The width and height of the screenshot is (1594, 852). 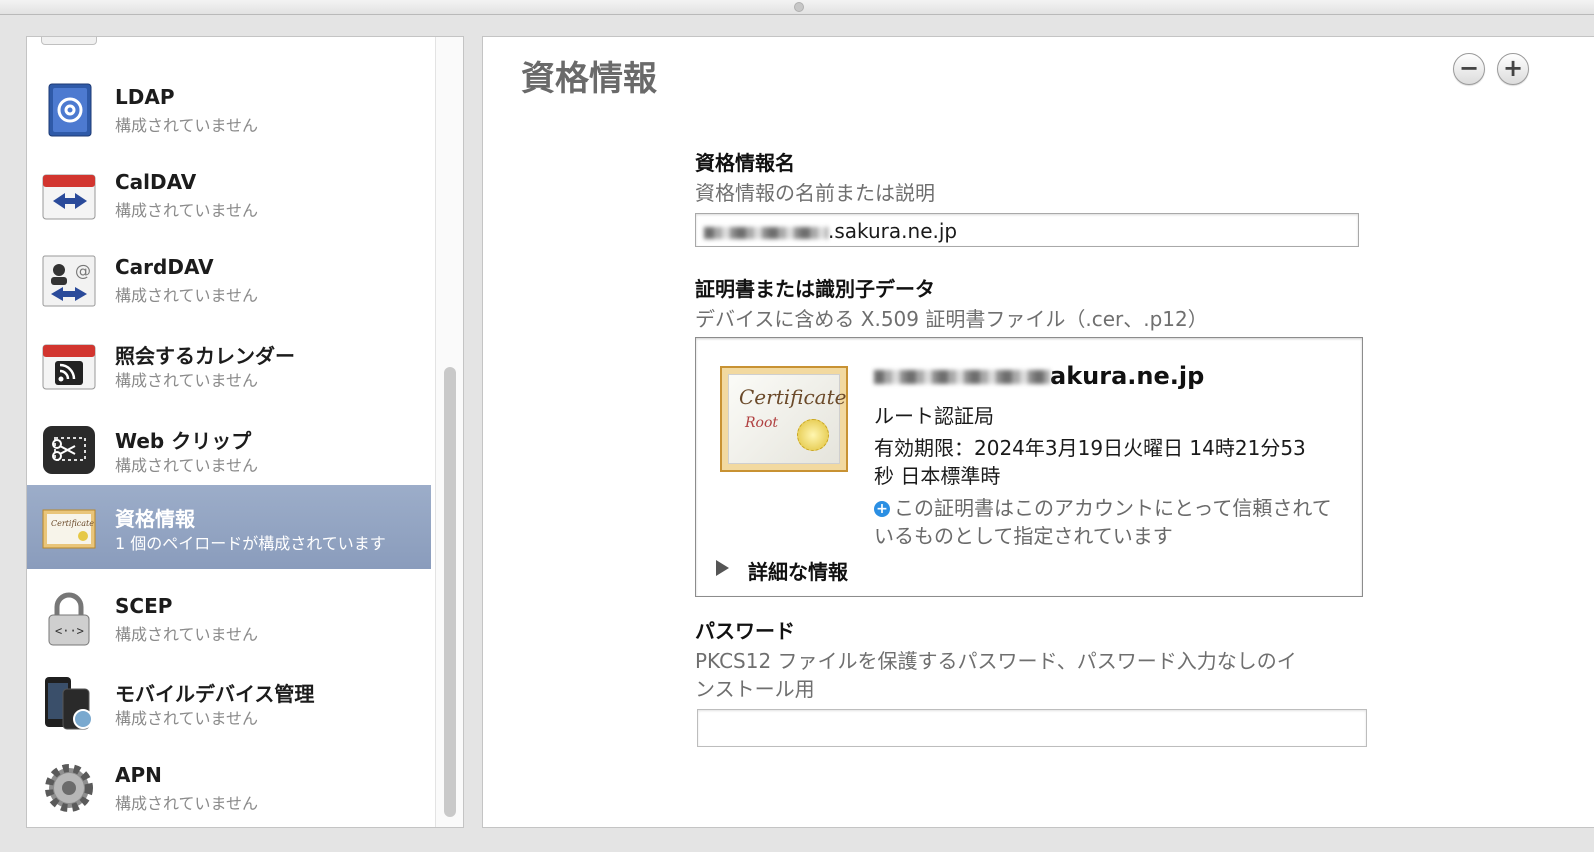 I want to click on certificate-issuer: ルート認証局, so click(x=934, y=416).